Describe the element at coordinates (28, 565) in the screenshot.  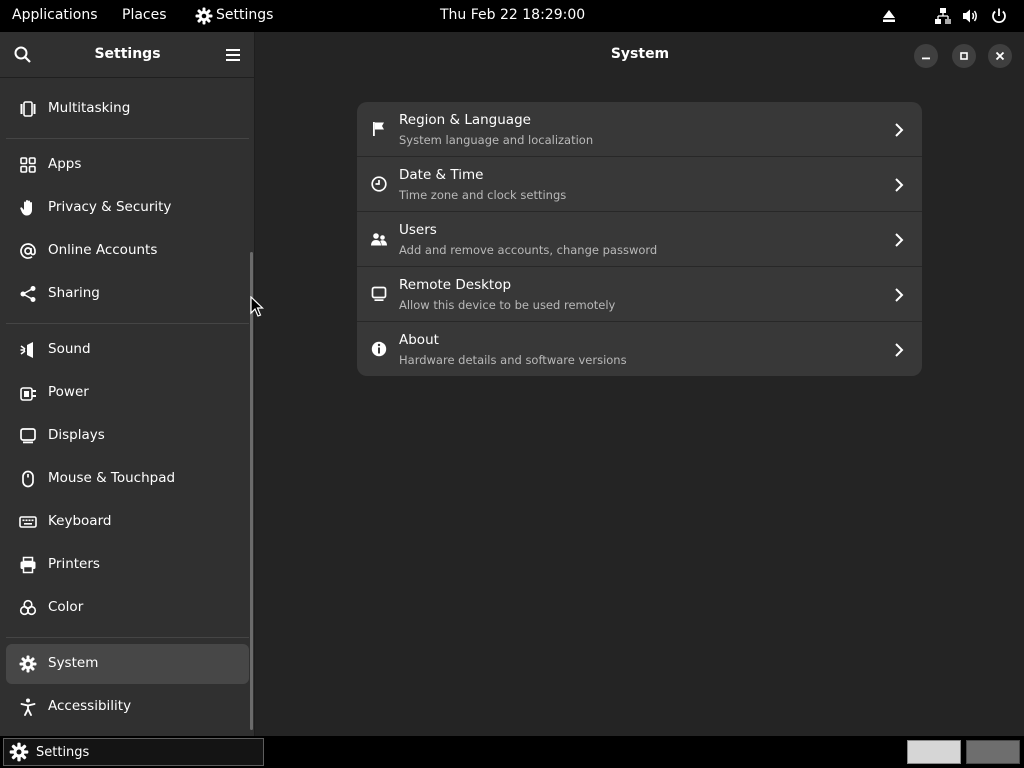
I see `printer-icon` at that location.